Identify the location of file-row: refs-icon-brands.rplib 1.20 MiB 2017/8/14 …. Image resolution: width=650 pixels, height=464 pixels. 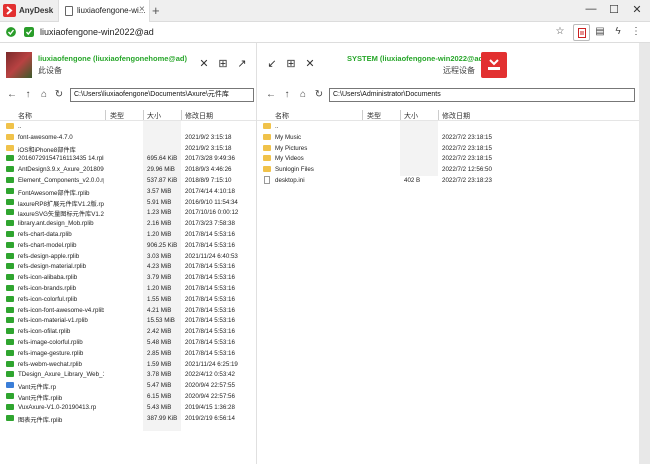
(128, 288).